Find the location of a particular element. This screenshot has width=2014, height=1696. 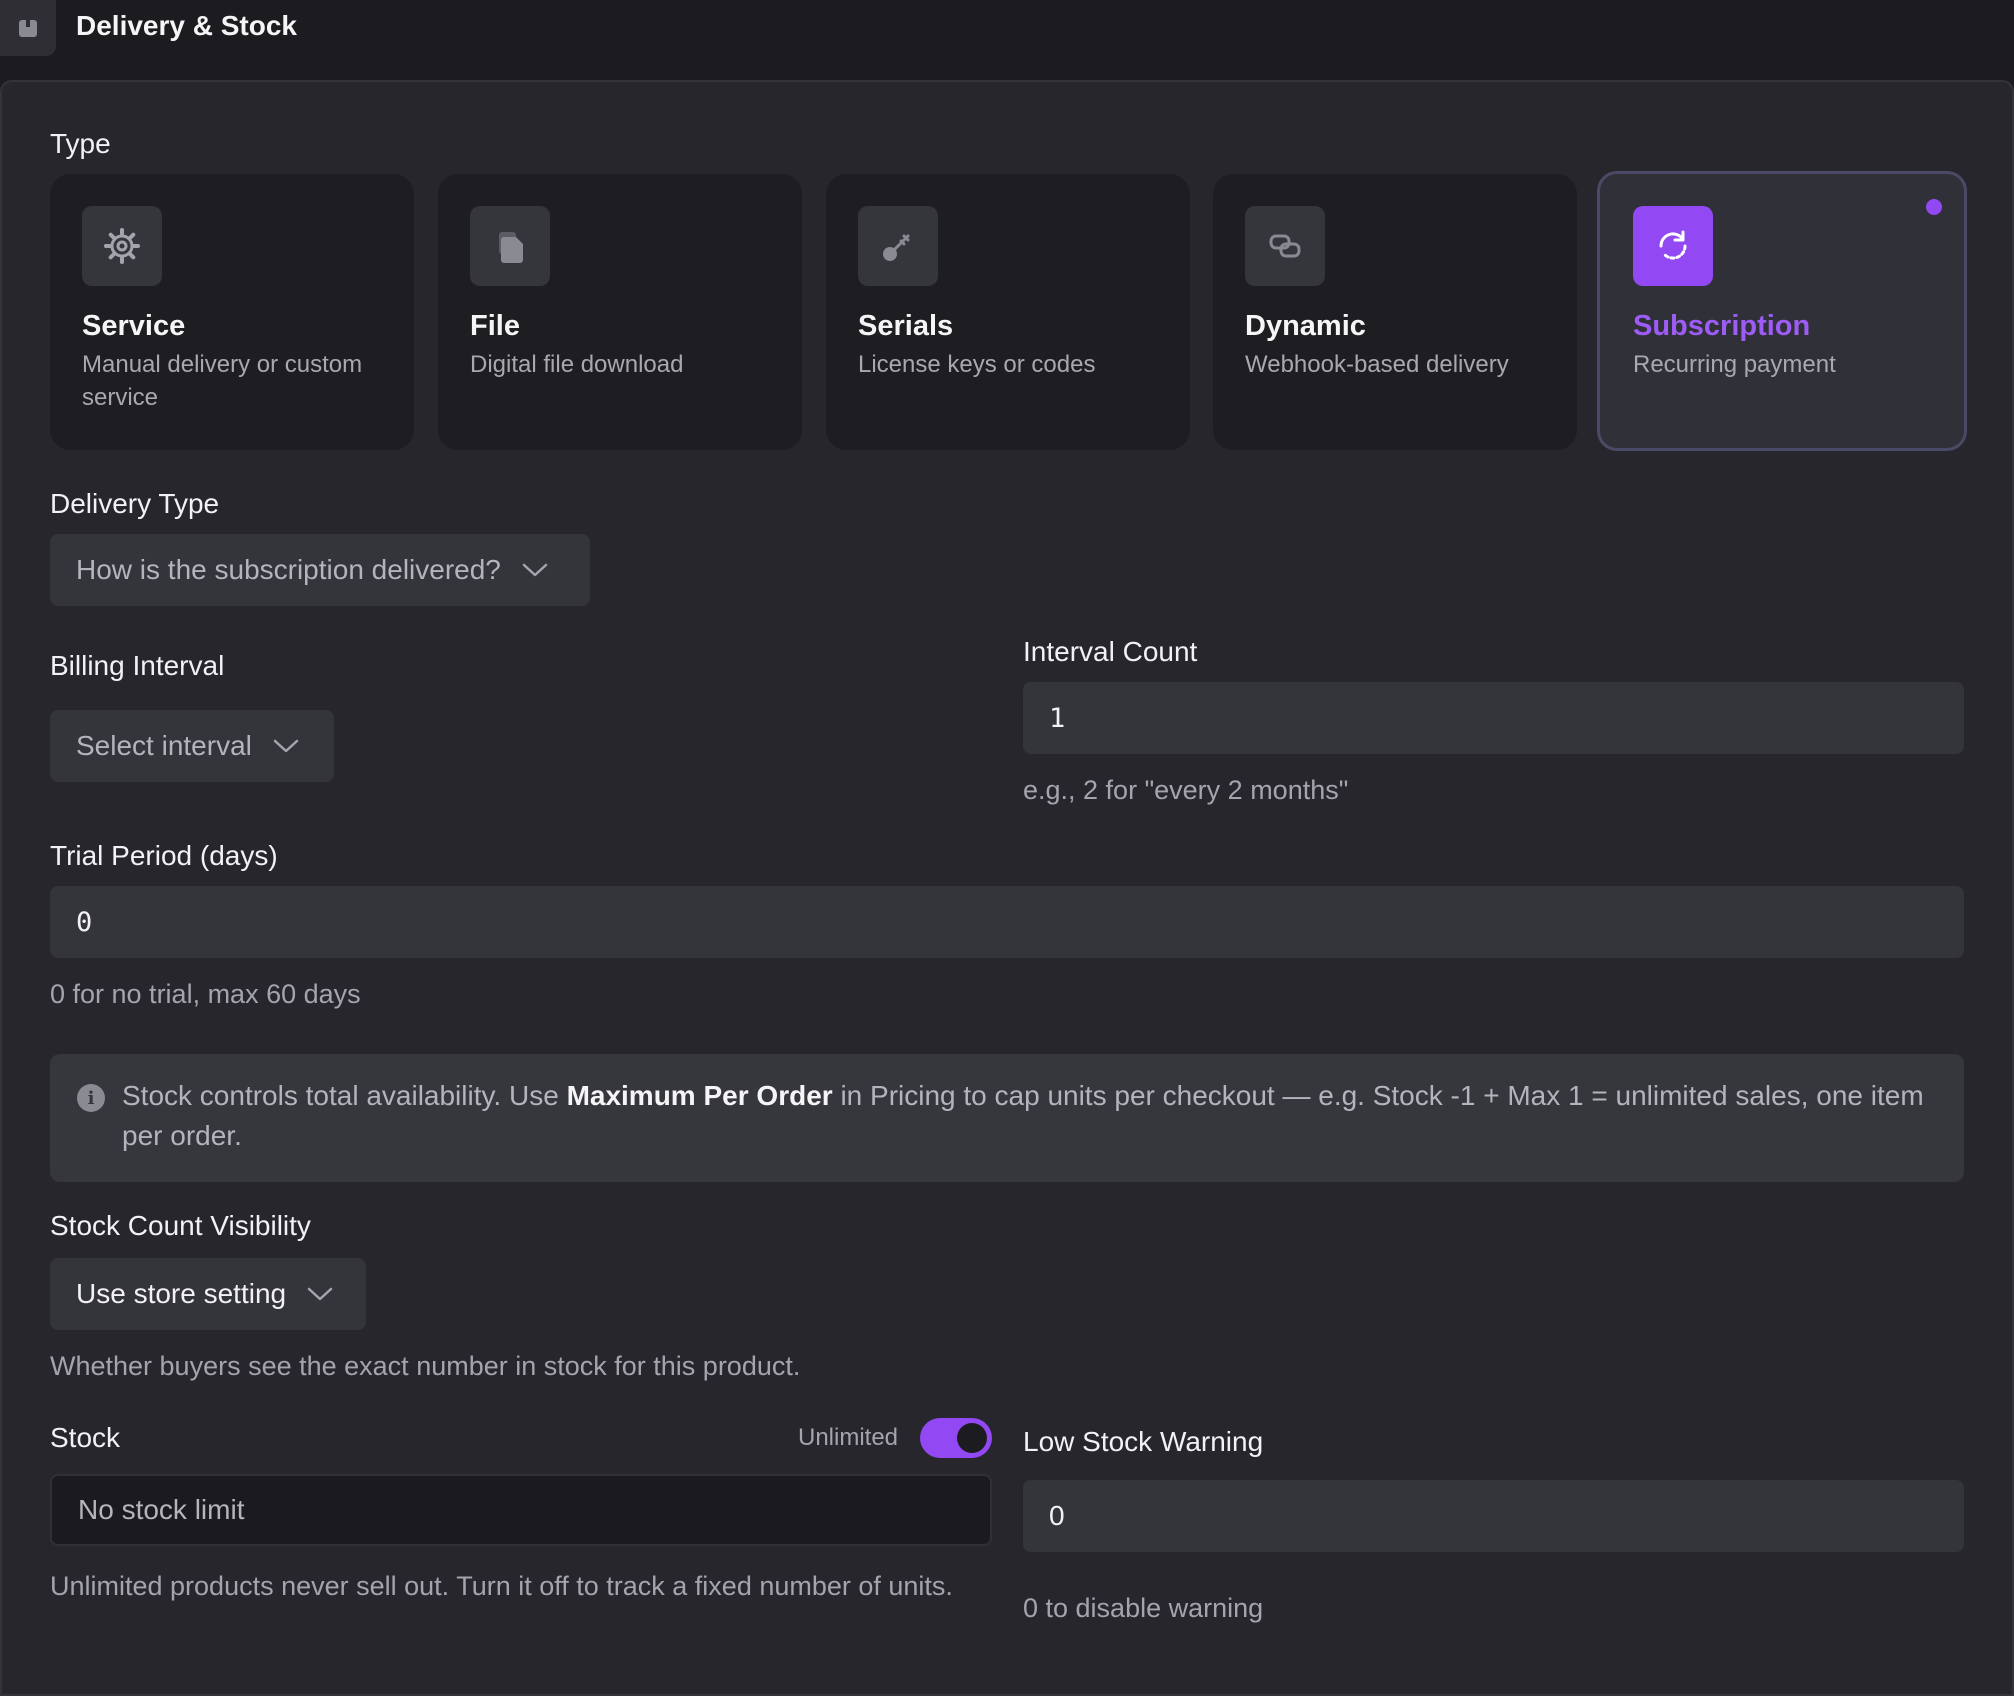

section-title: Delivery & Stock is located at coordinates (186, 25).